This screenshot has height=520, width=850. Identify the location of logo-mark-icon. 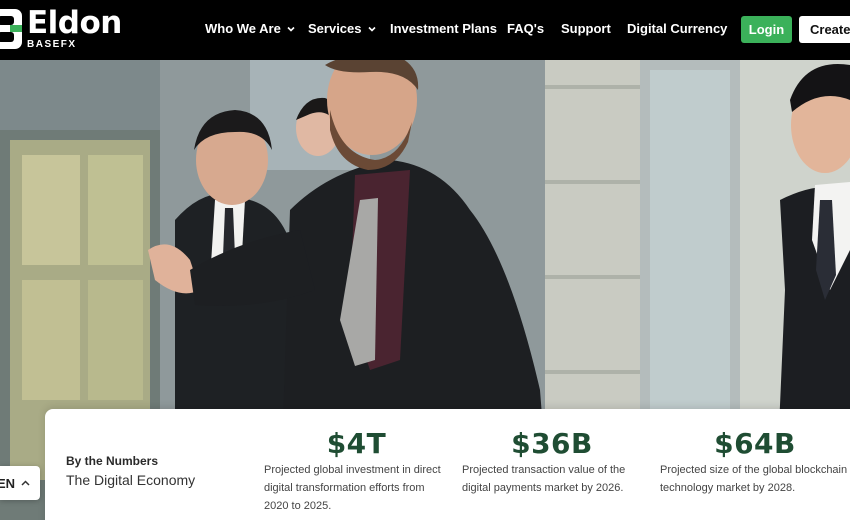
(11, 29).